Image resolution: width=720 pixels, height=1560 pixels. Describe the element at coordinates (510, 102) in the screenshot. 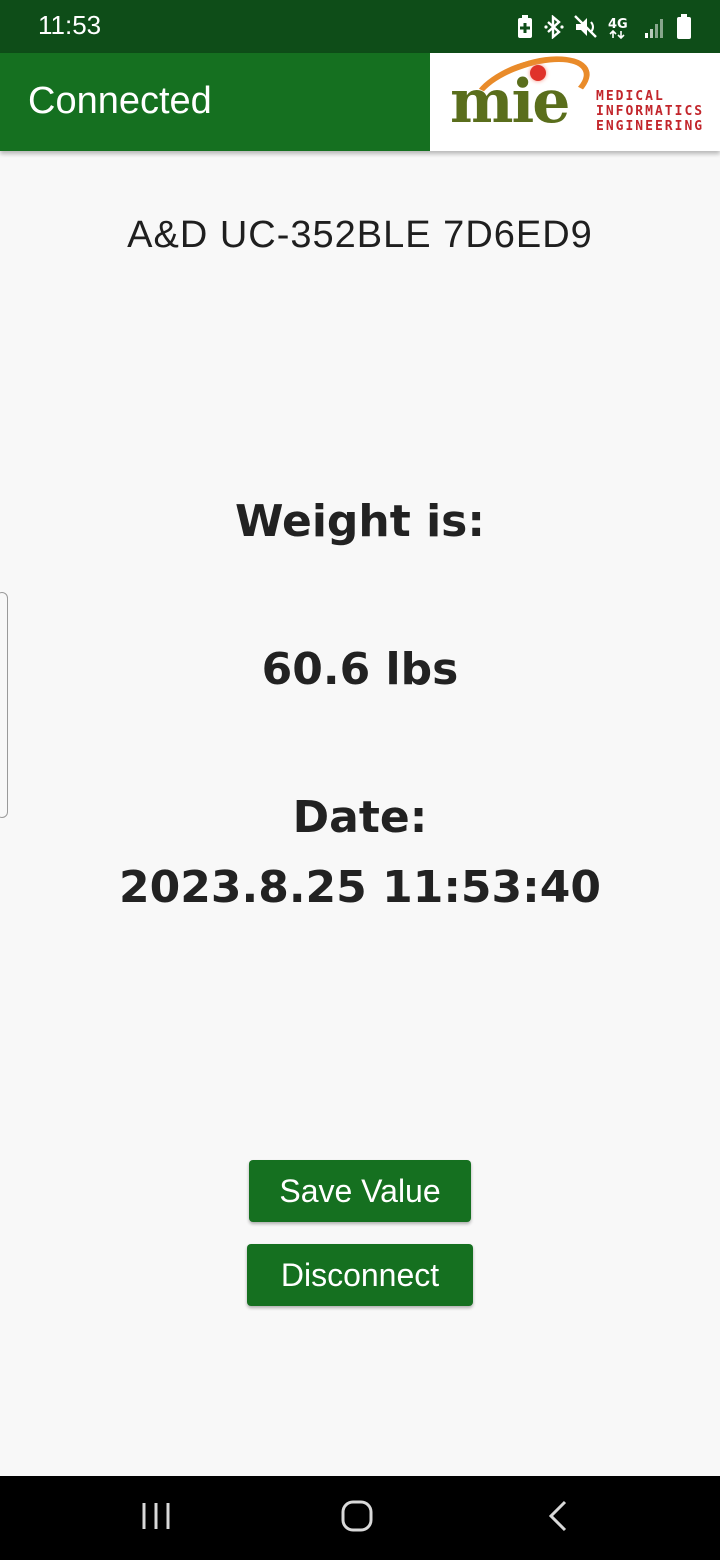

I see `logo-wordmark: mie` at that location.